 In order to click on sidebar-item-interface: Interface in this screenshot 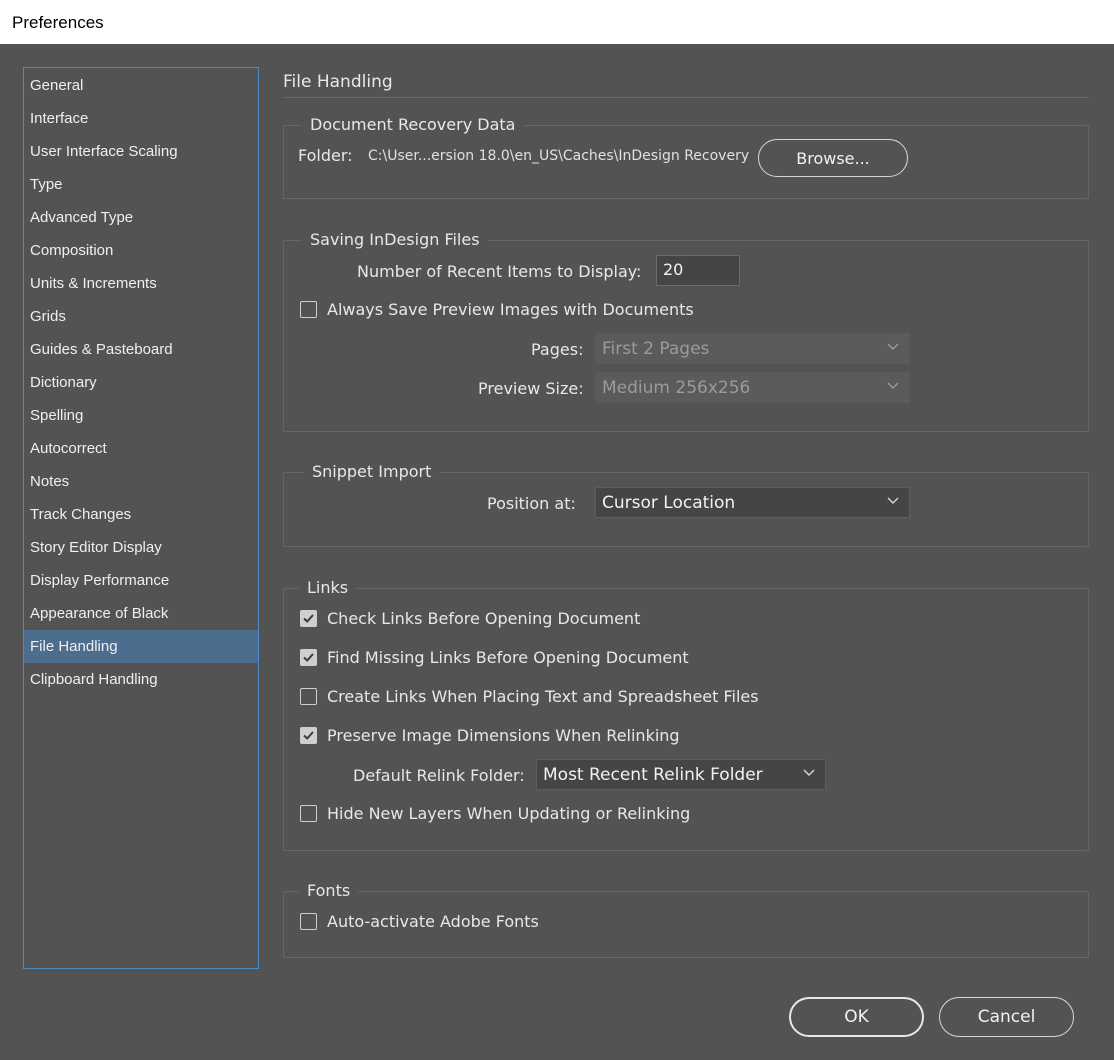, I will do `click(141, 118)`.